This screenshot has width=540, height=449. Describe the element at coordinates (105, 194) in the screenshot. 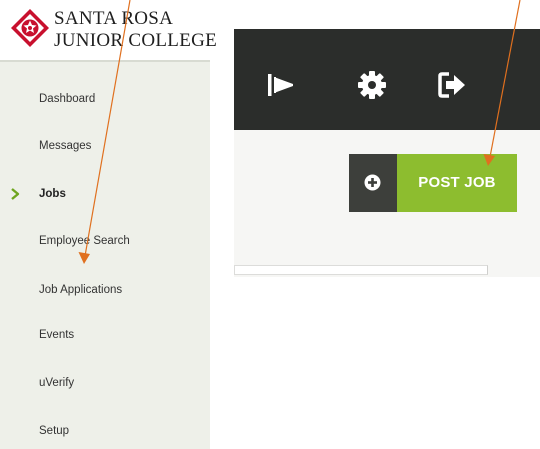

I see `sidebar-item-jobs: Jobs` at that location.